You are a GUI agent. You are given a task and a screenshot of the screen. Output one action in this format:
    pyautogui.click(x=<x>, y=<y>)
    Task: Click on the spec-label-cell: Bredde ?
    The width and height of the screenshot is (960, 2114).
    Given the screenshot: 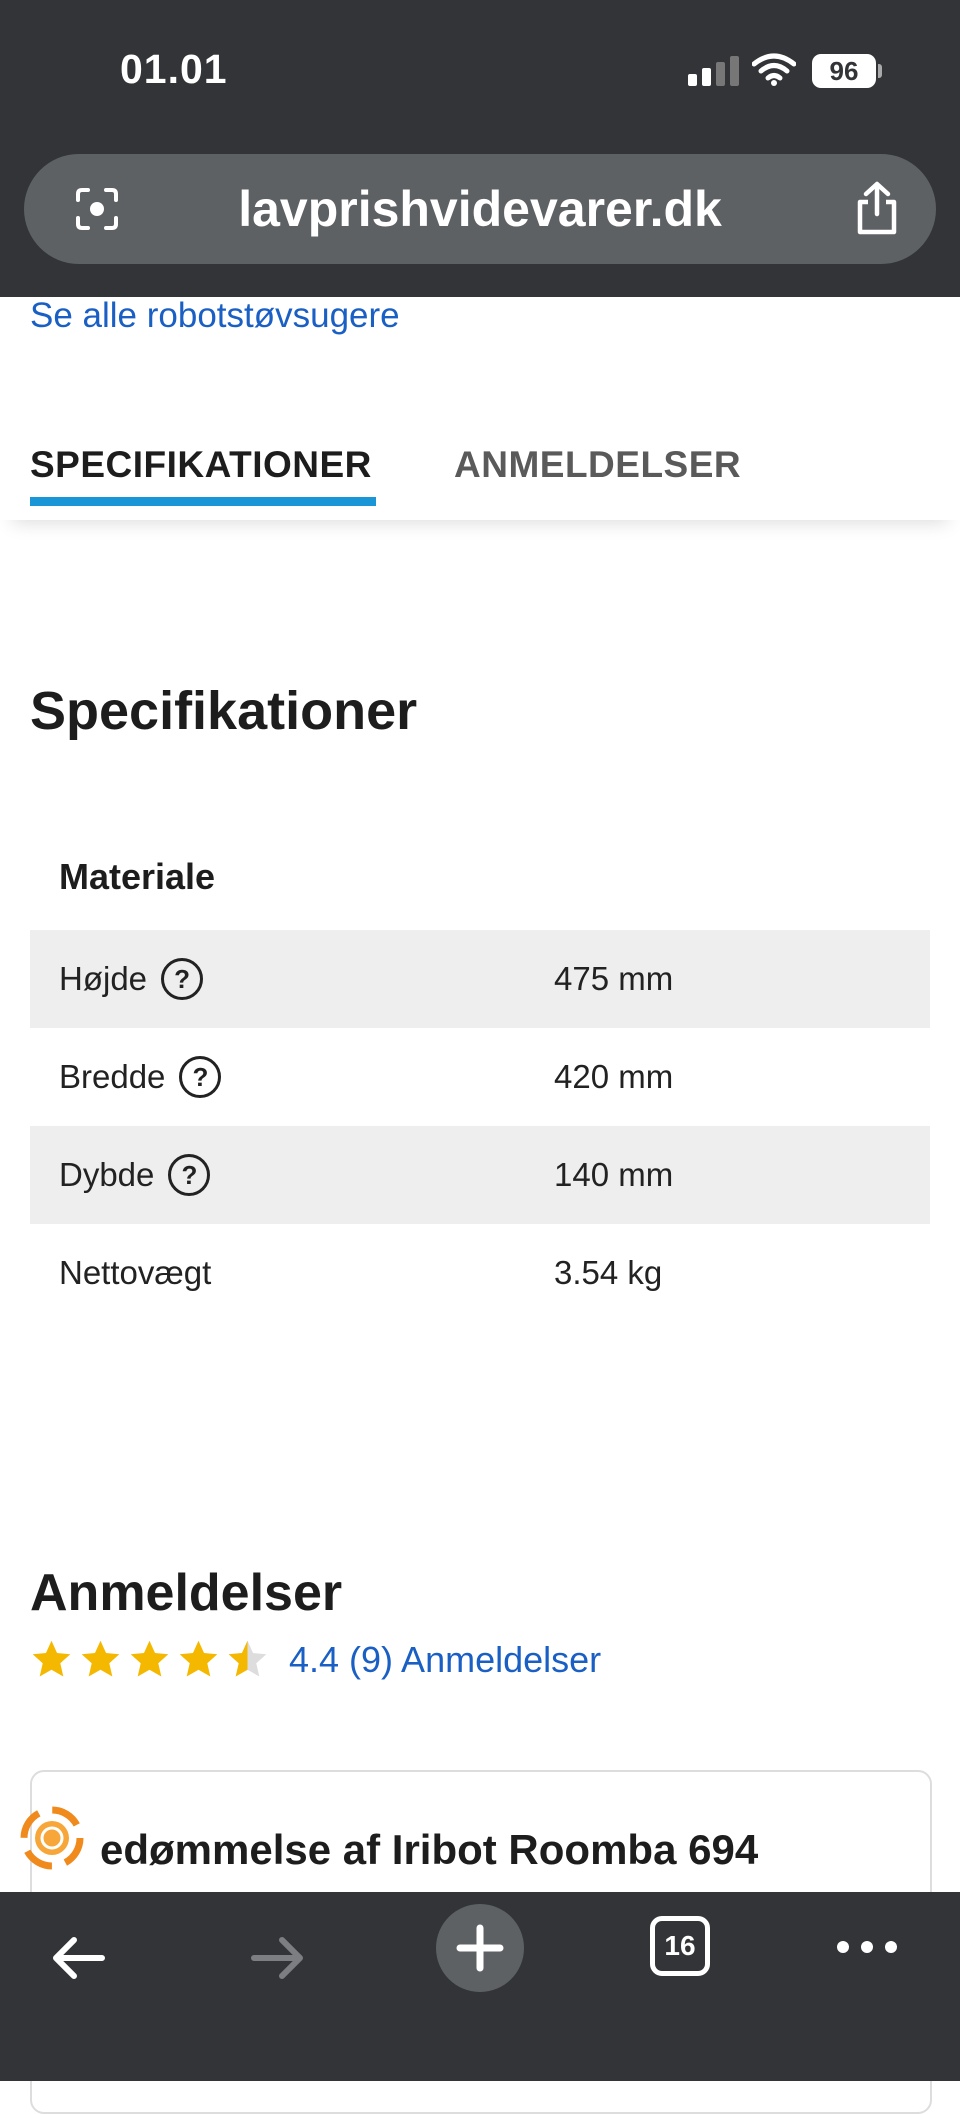 What is the action you would take?
    pyautogui.click(x=140, y=1077)
    